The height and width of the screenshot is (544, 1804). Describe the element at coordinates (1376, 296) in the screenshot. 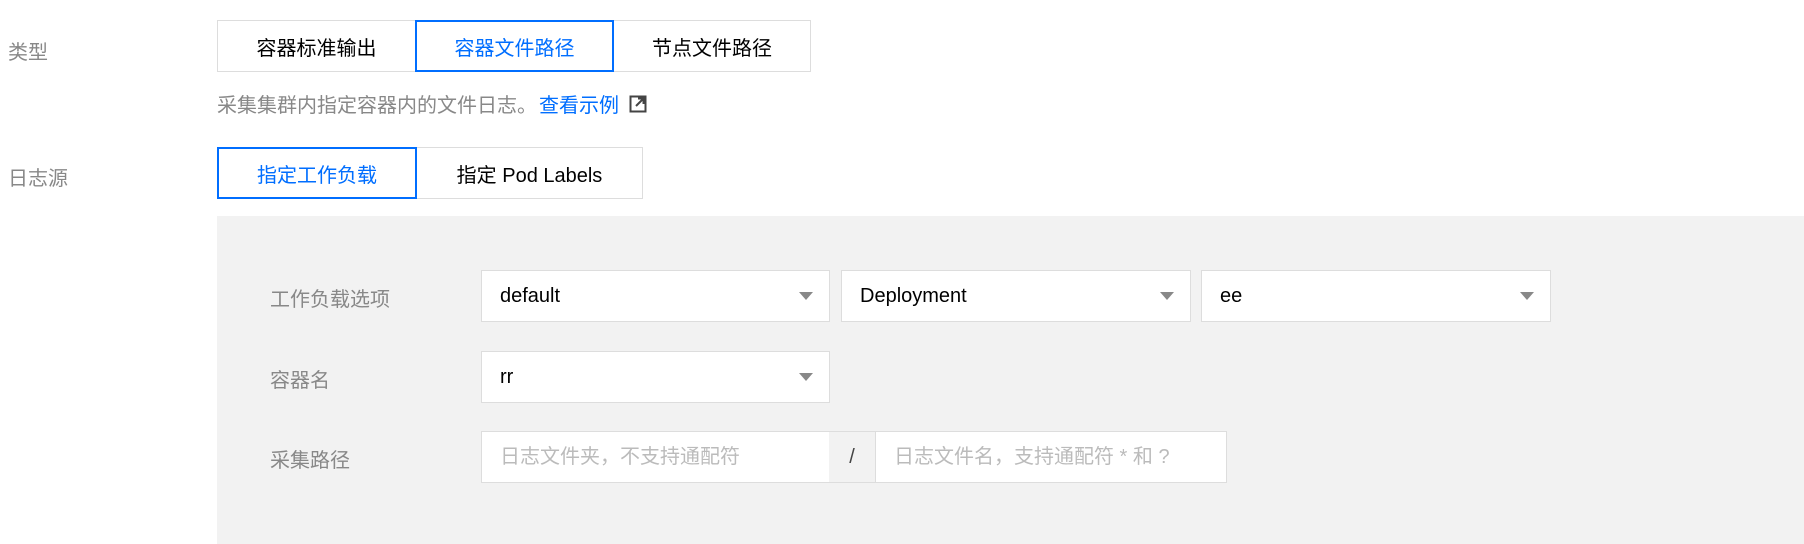

I see `workload-name-select: ee` at that location.